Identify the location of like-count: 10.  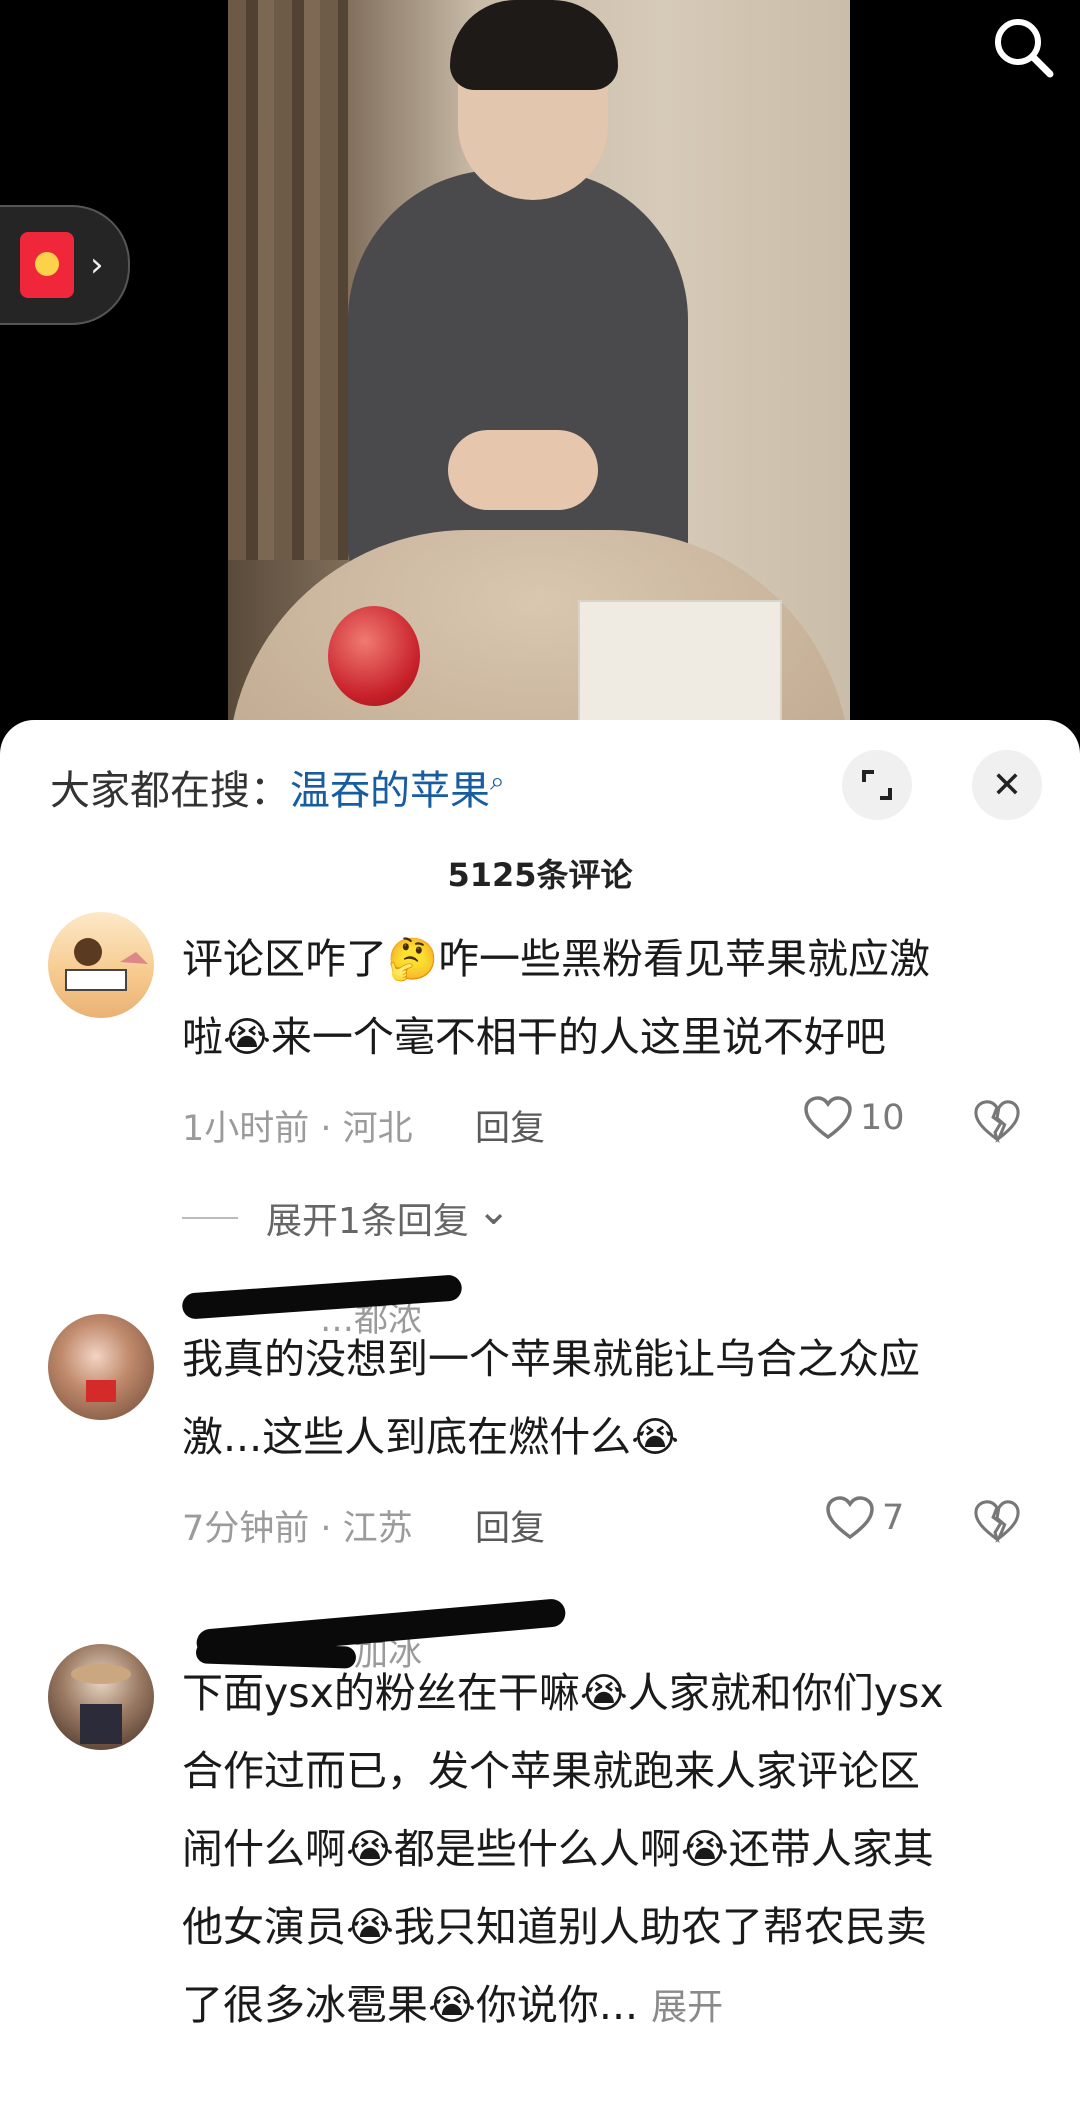
(882, 1118).